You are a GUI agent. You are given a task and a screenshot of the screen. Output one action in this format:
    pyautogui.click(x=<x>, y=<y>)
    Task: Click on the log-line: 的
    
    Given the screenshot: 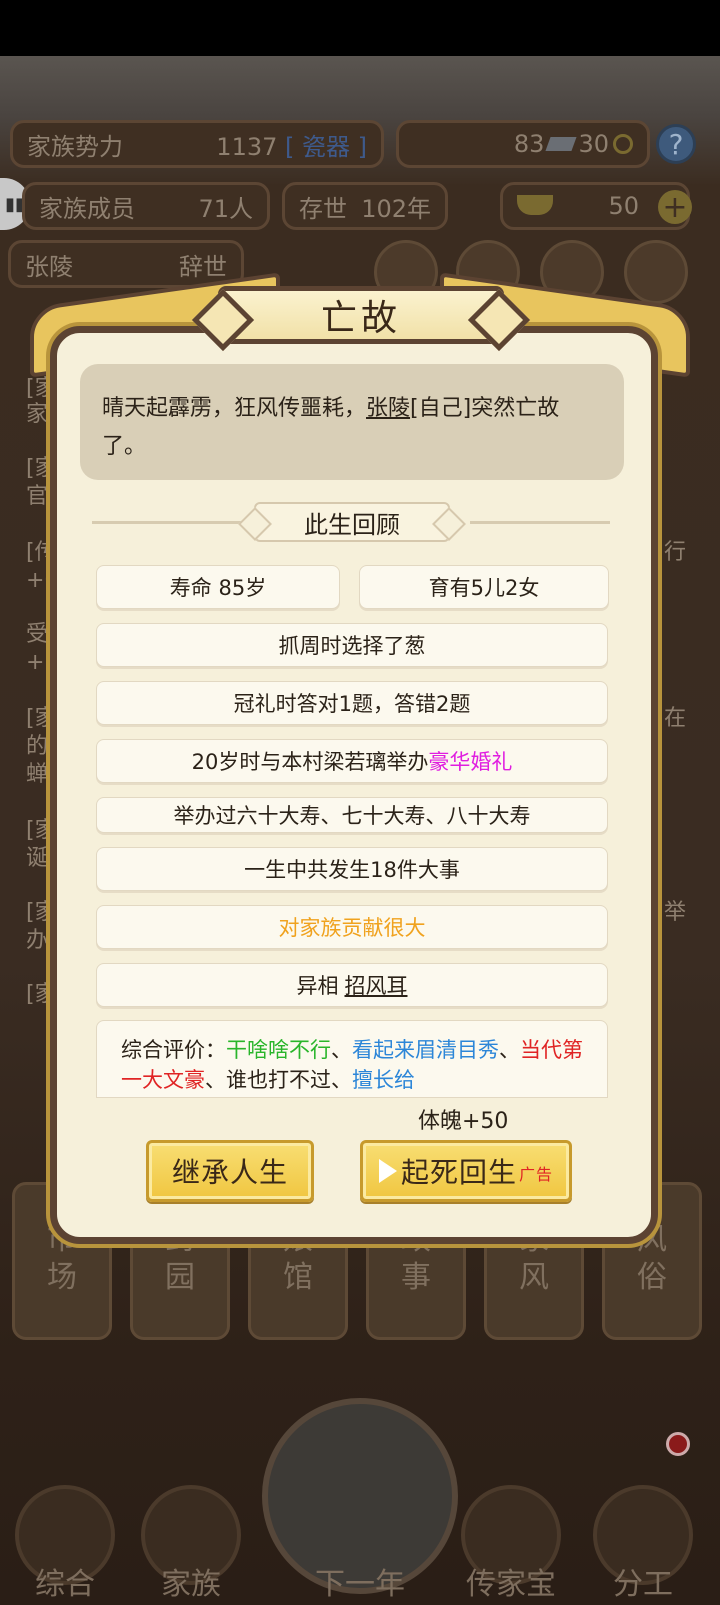 What is the action you would take?
    pyautogui.click(x=37, y=746)
    